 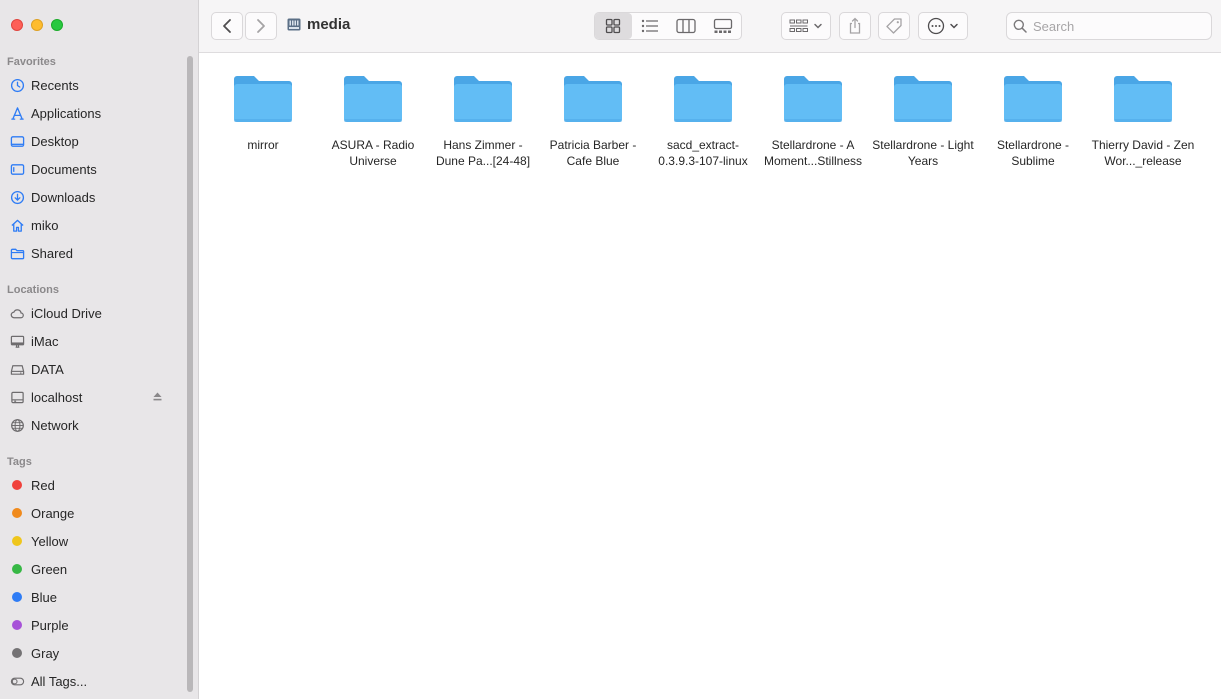 I want to click on sidebar-item-label: Downloads, so click(x=63, y=197).